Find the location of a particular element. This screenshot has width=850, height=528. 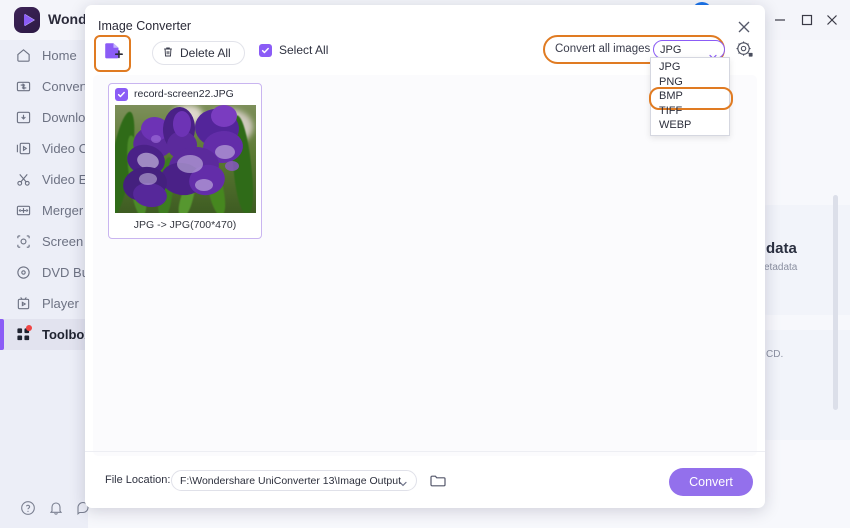

scissors-icon is located at coordinates (23, 179).